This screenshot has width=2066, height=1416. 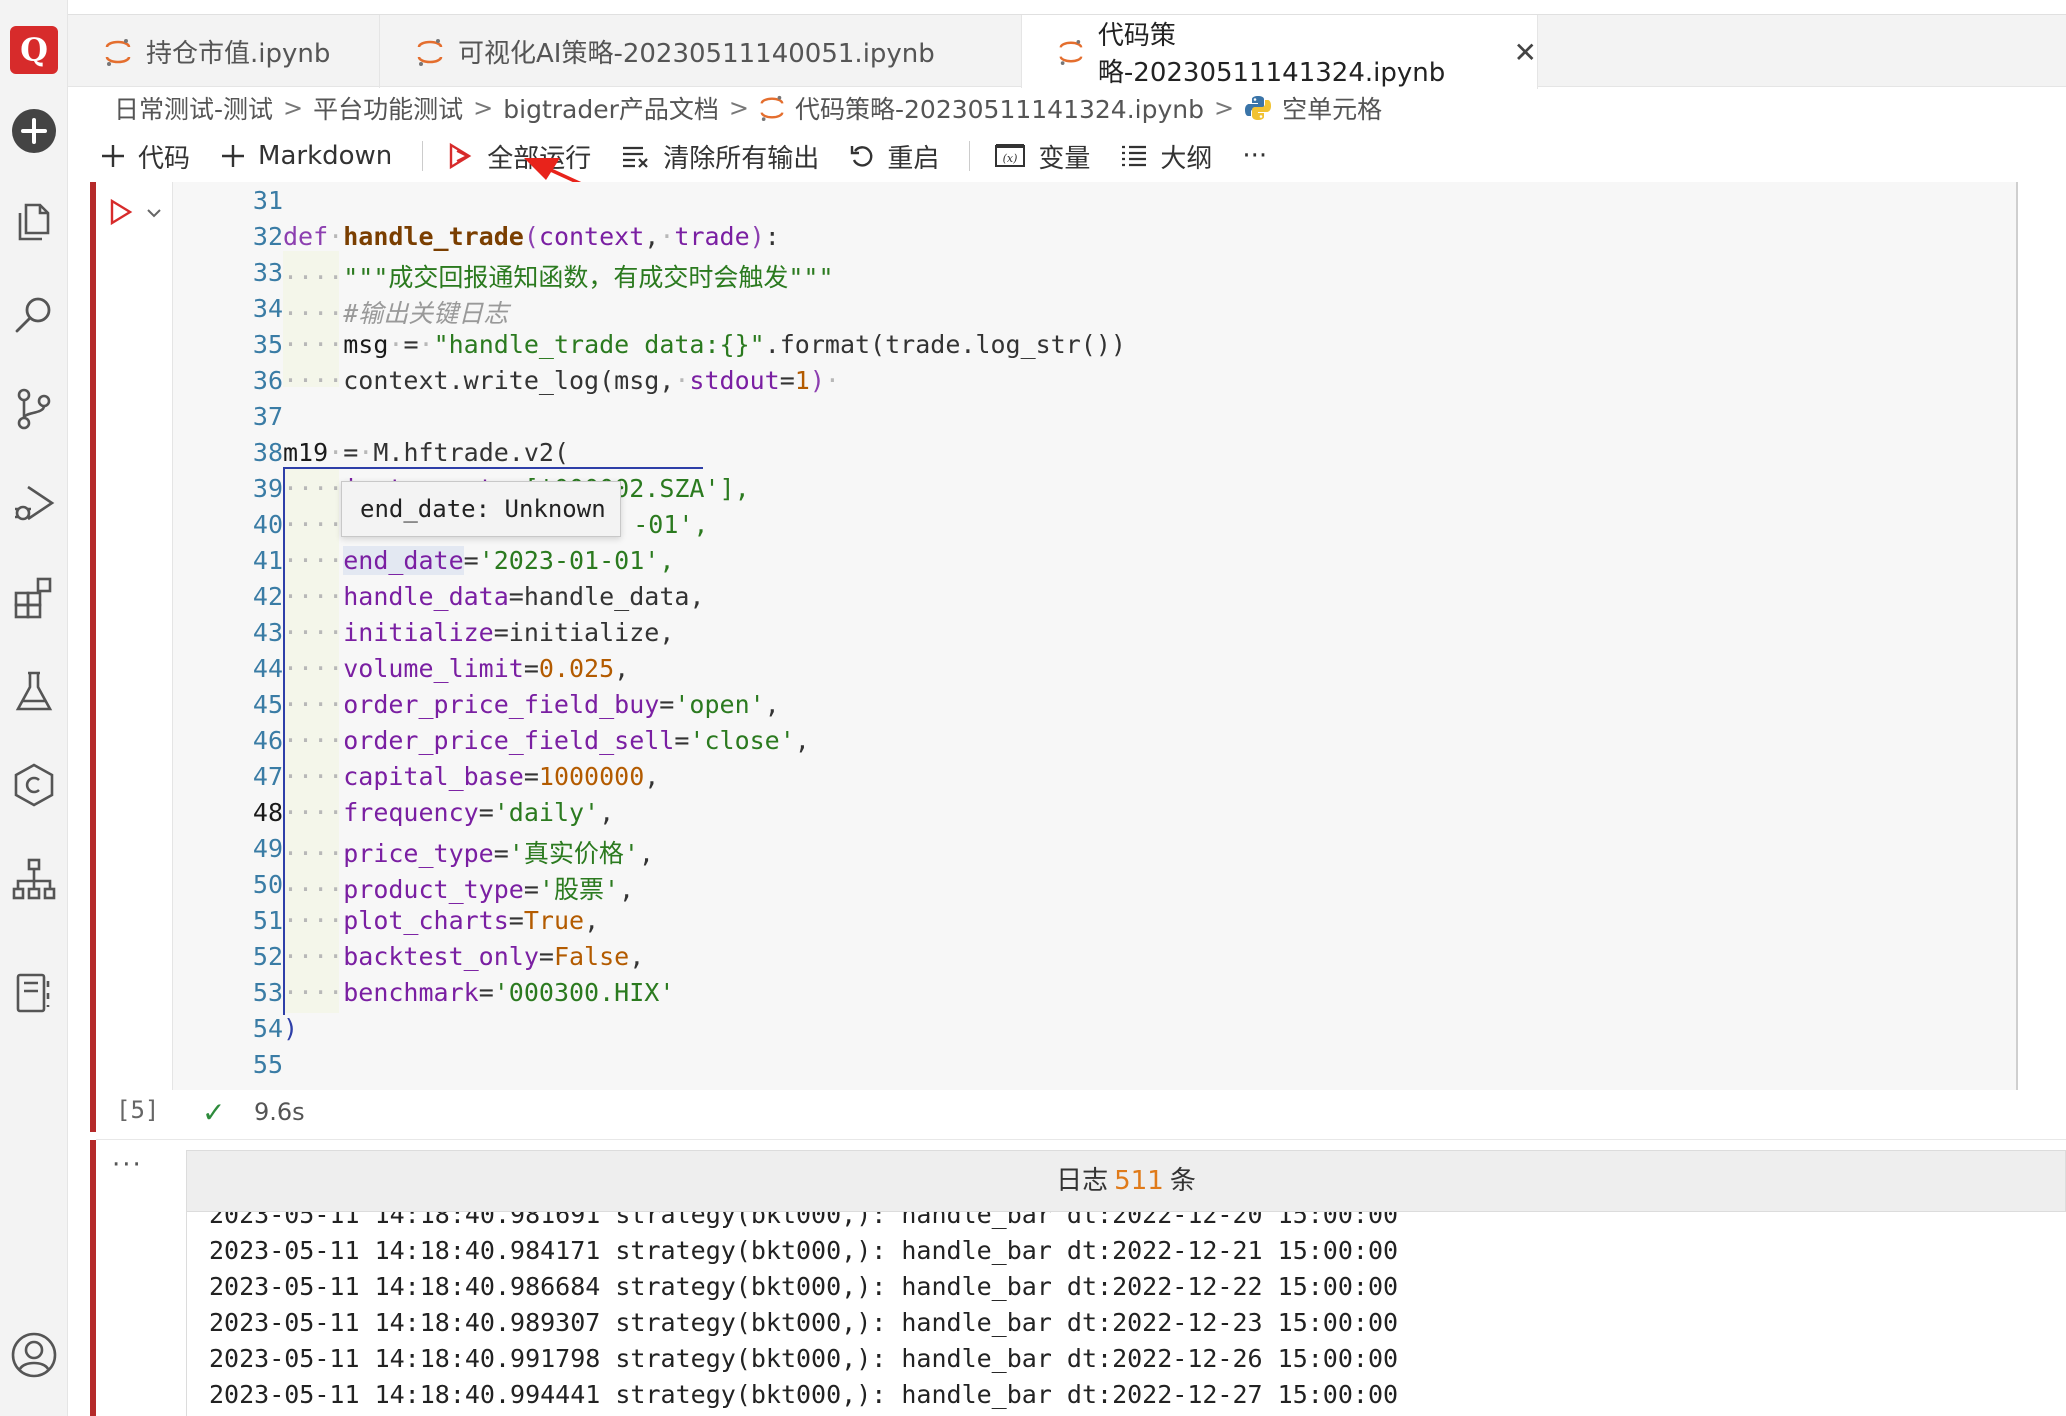 I want to click on more-icon: ···, so click(x=1255, y=156).